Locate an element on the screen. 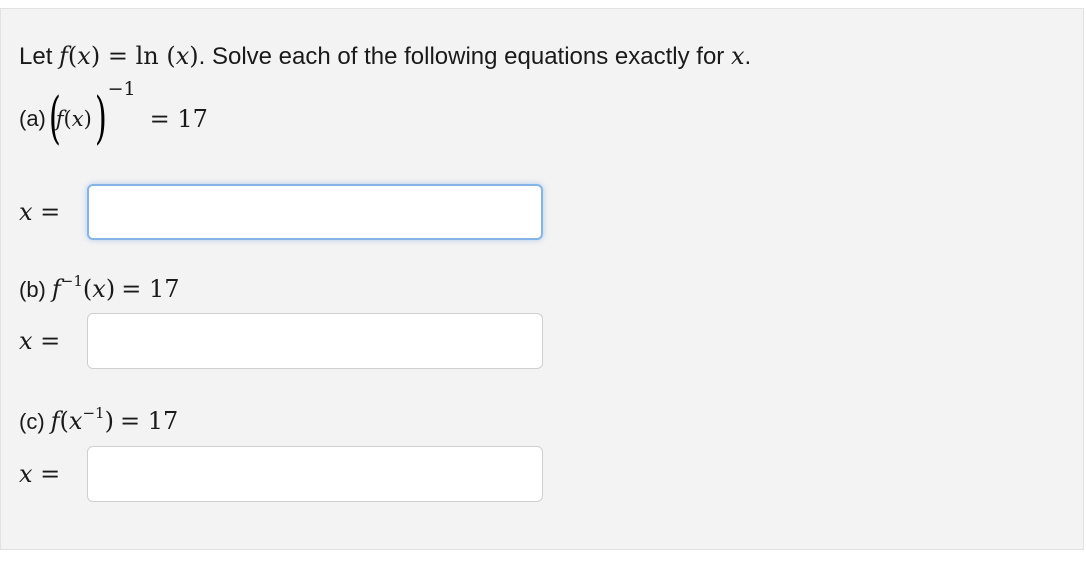  part-a-answer-row: x = is located at coordinates (281, 212).